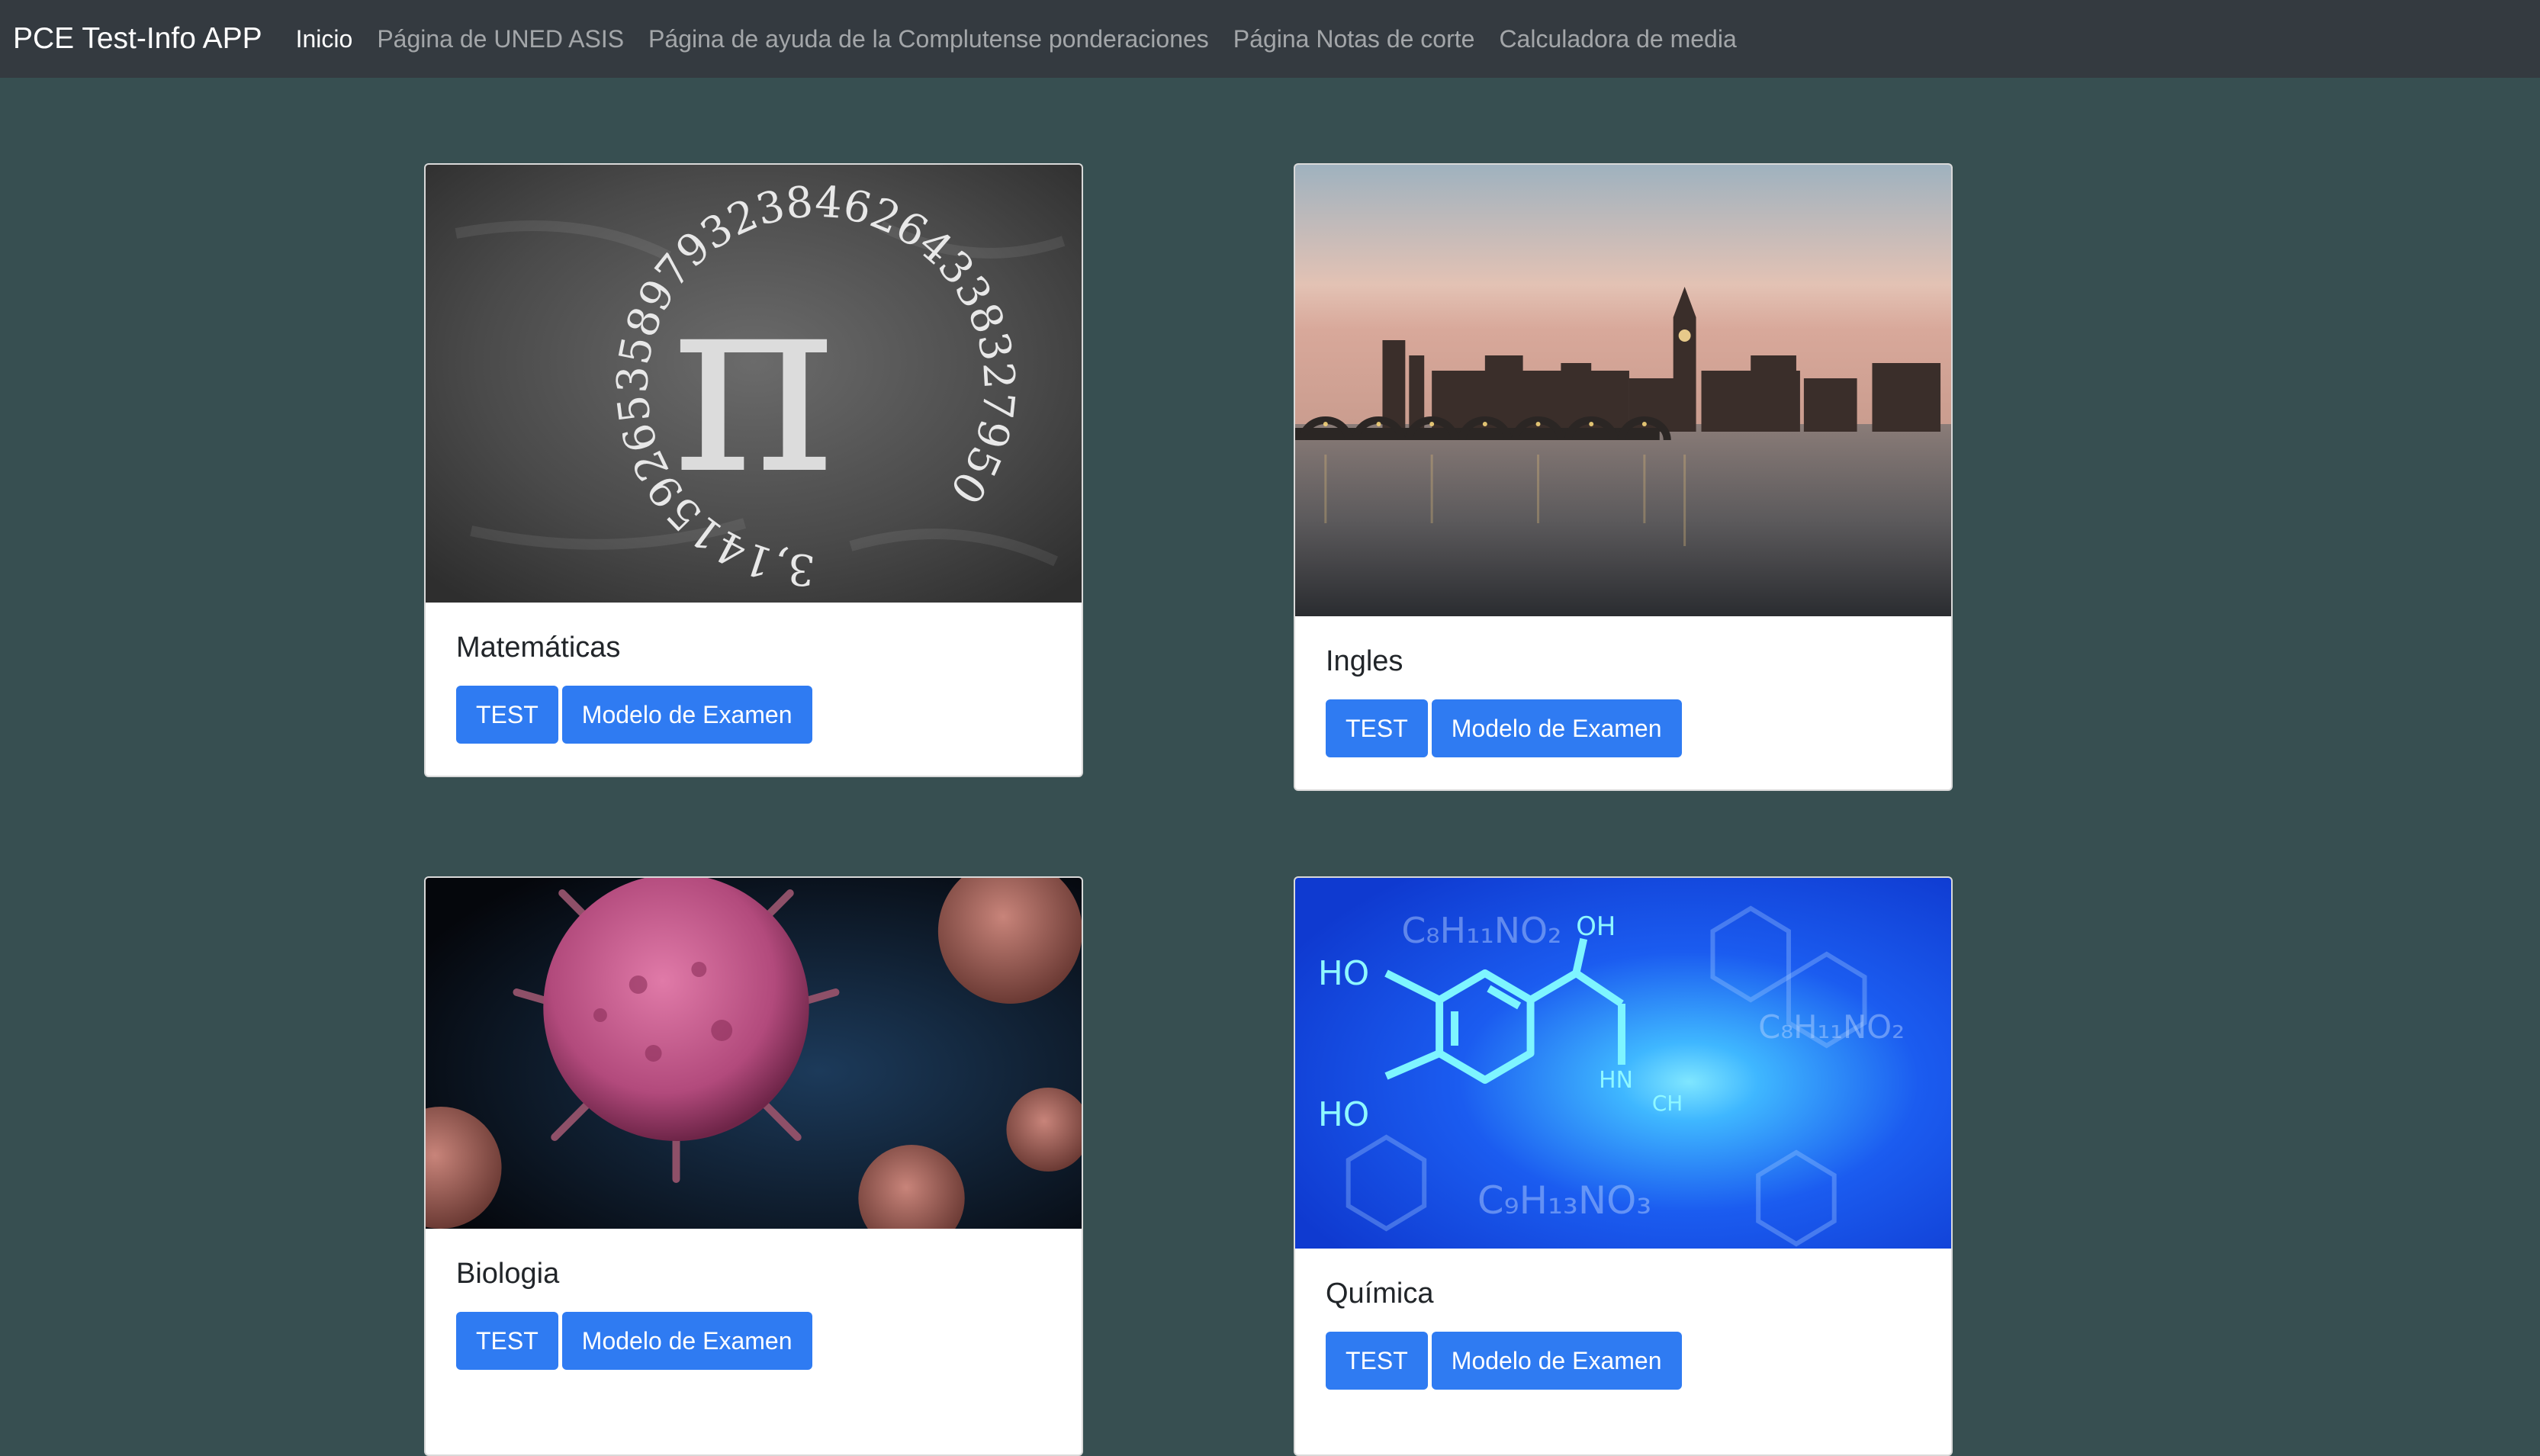 The height and width of the screenshot is (1456, 2540). Describe the element at coordinates (1380, 1294) in the screenshot. I see `card-title: Química` at that location.